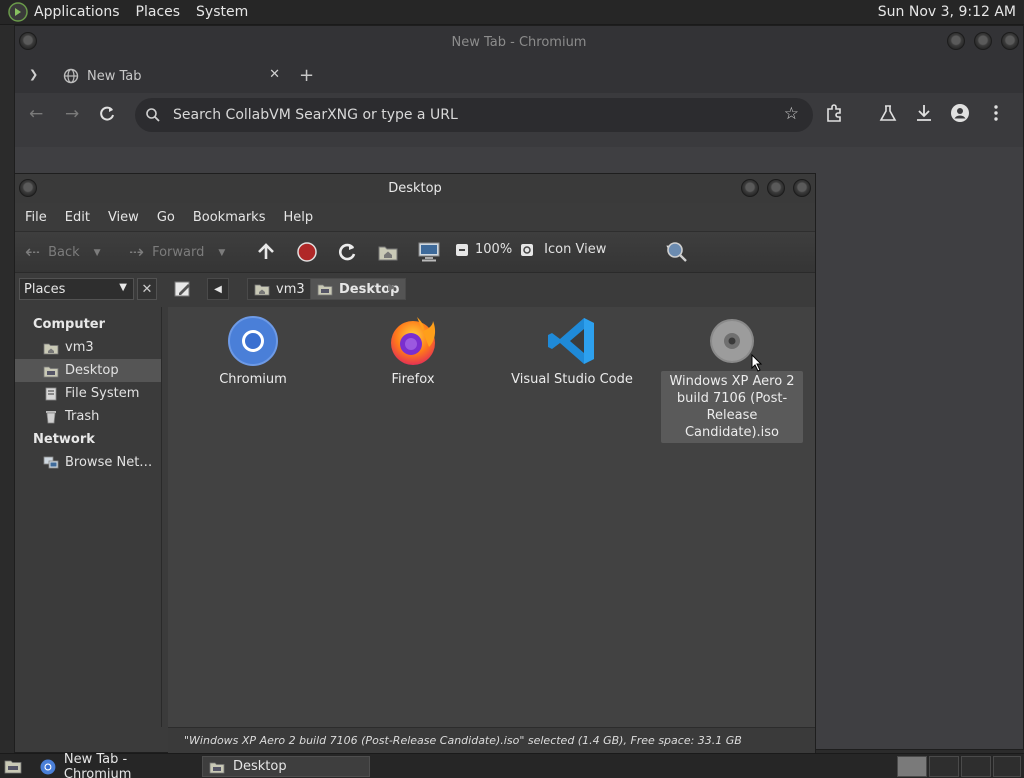  I want to click on sidebar-item-trash: Trash, so click(88, 416).